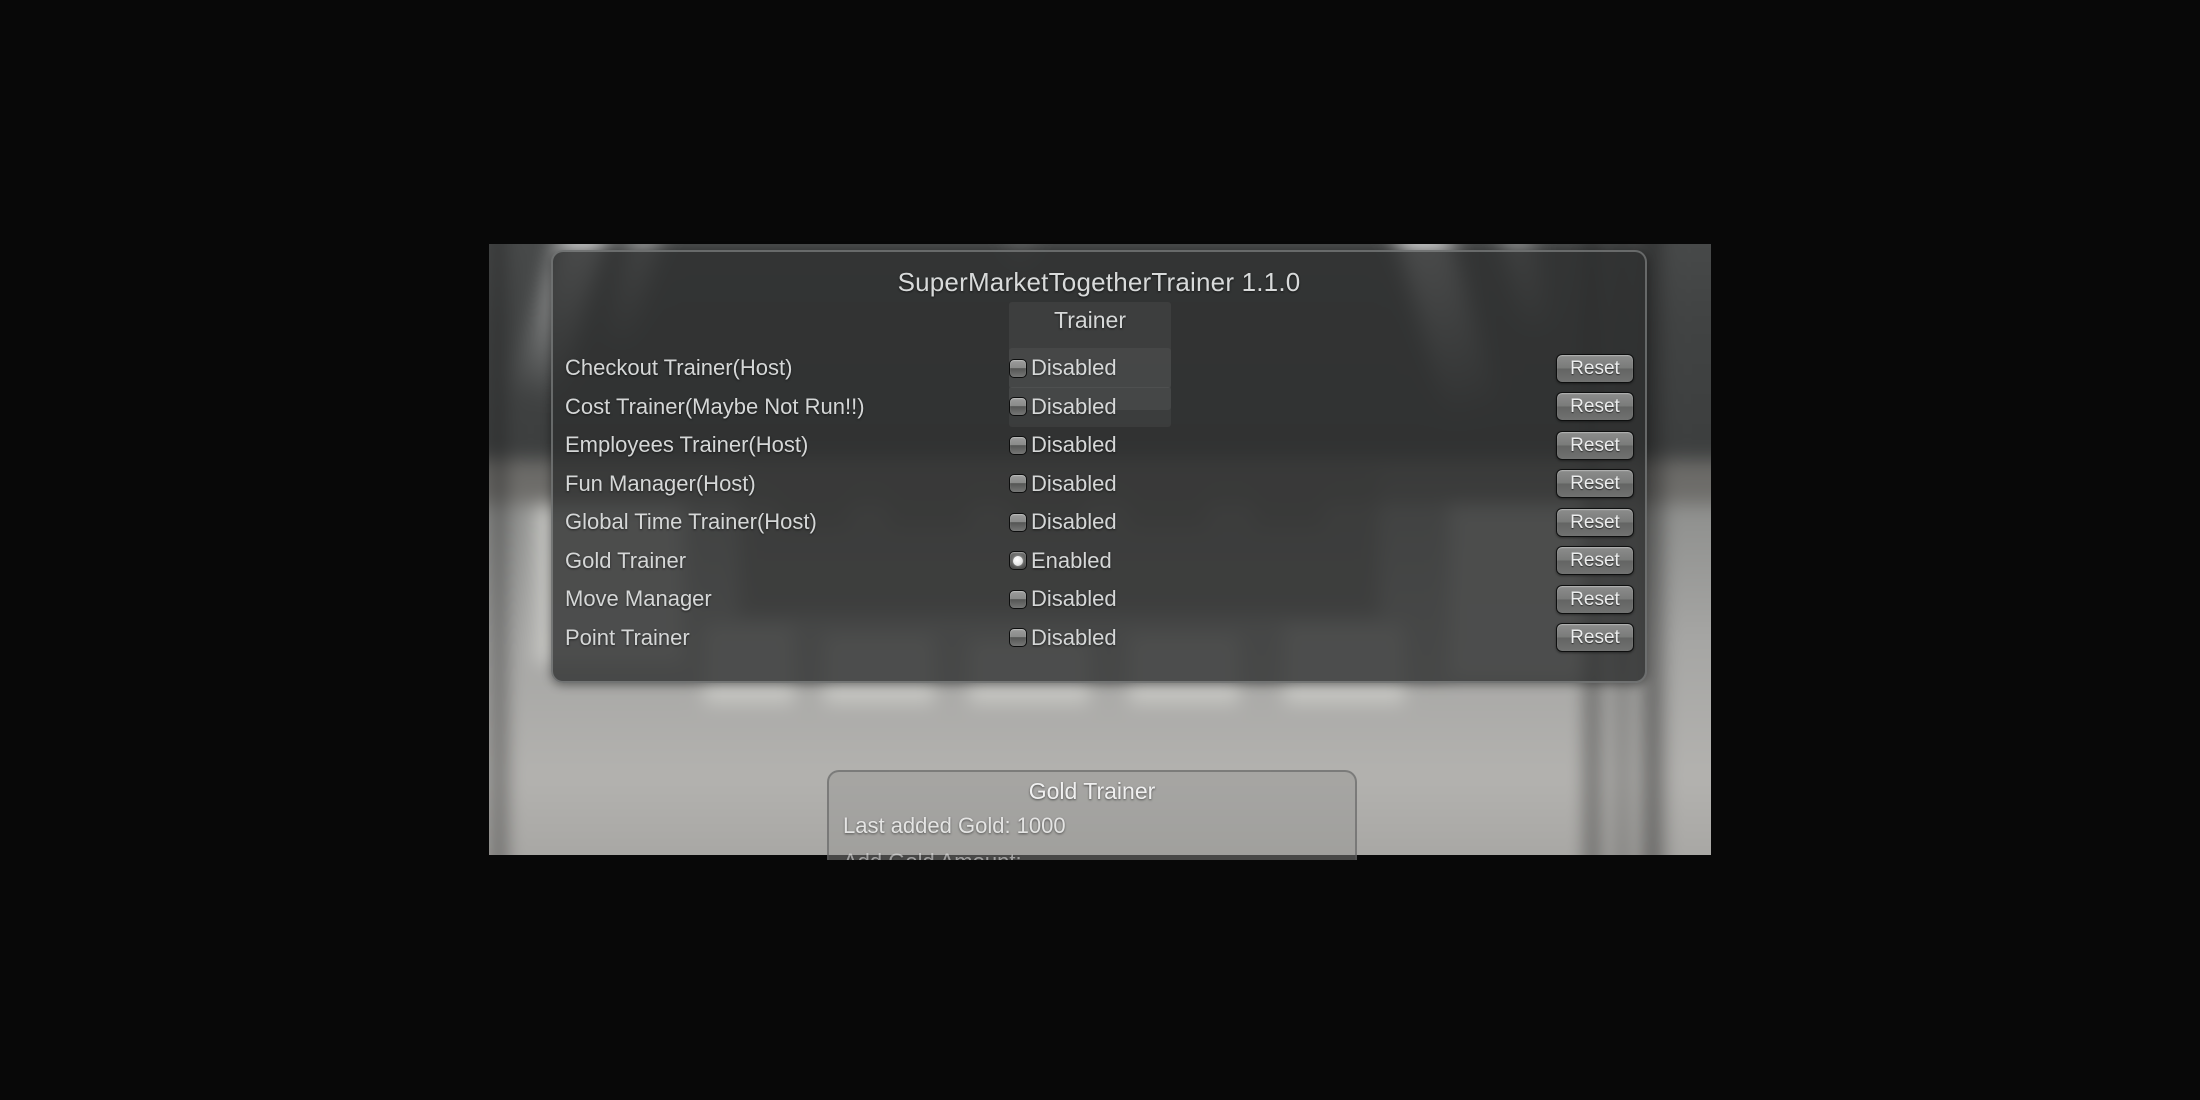  Describe the element at coordinates (1092, 791) in the screenshot. I see `gold-trainer-title: Gold Trainer` at that location.